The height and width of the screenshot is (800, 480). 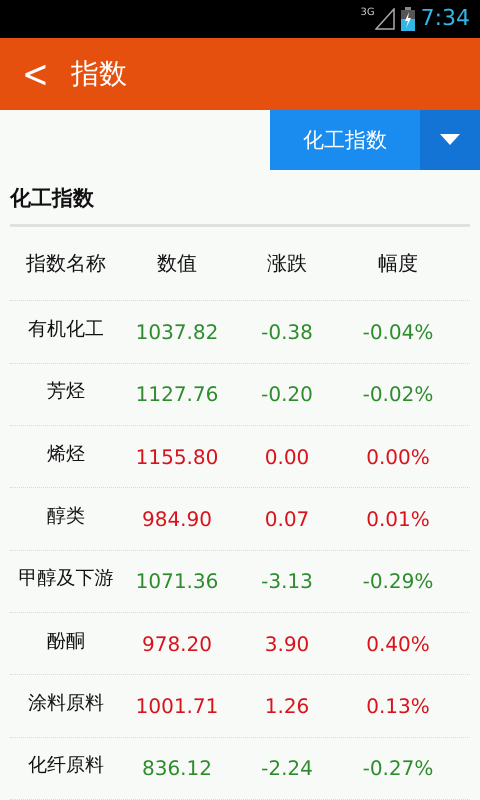 I want to click on index-name: 化纤原料, so click(x=66, y=765).